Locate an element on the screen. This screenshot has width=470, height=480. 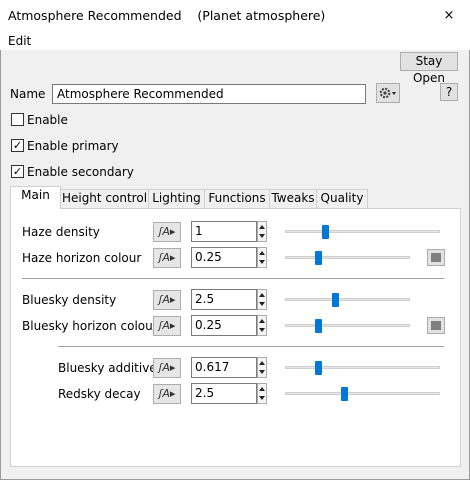
haze-density-spinner is located at coordinates (262, 231).